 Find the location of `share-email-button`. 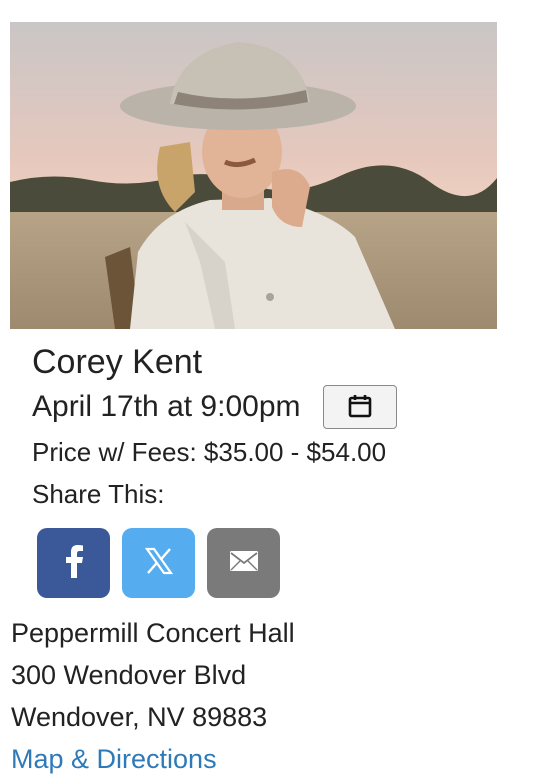

share-email-button is located at coordinates (243, 563).